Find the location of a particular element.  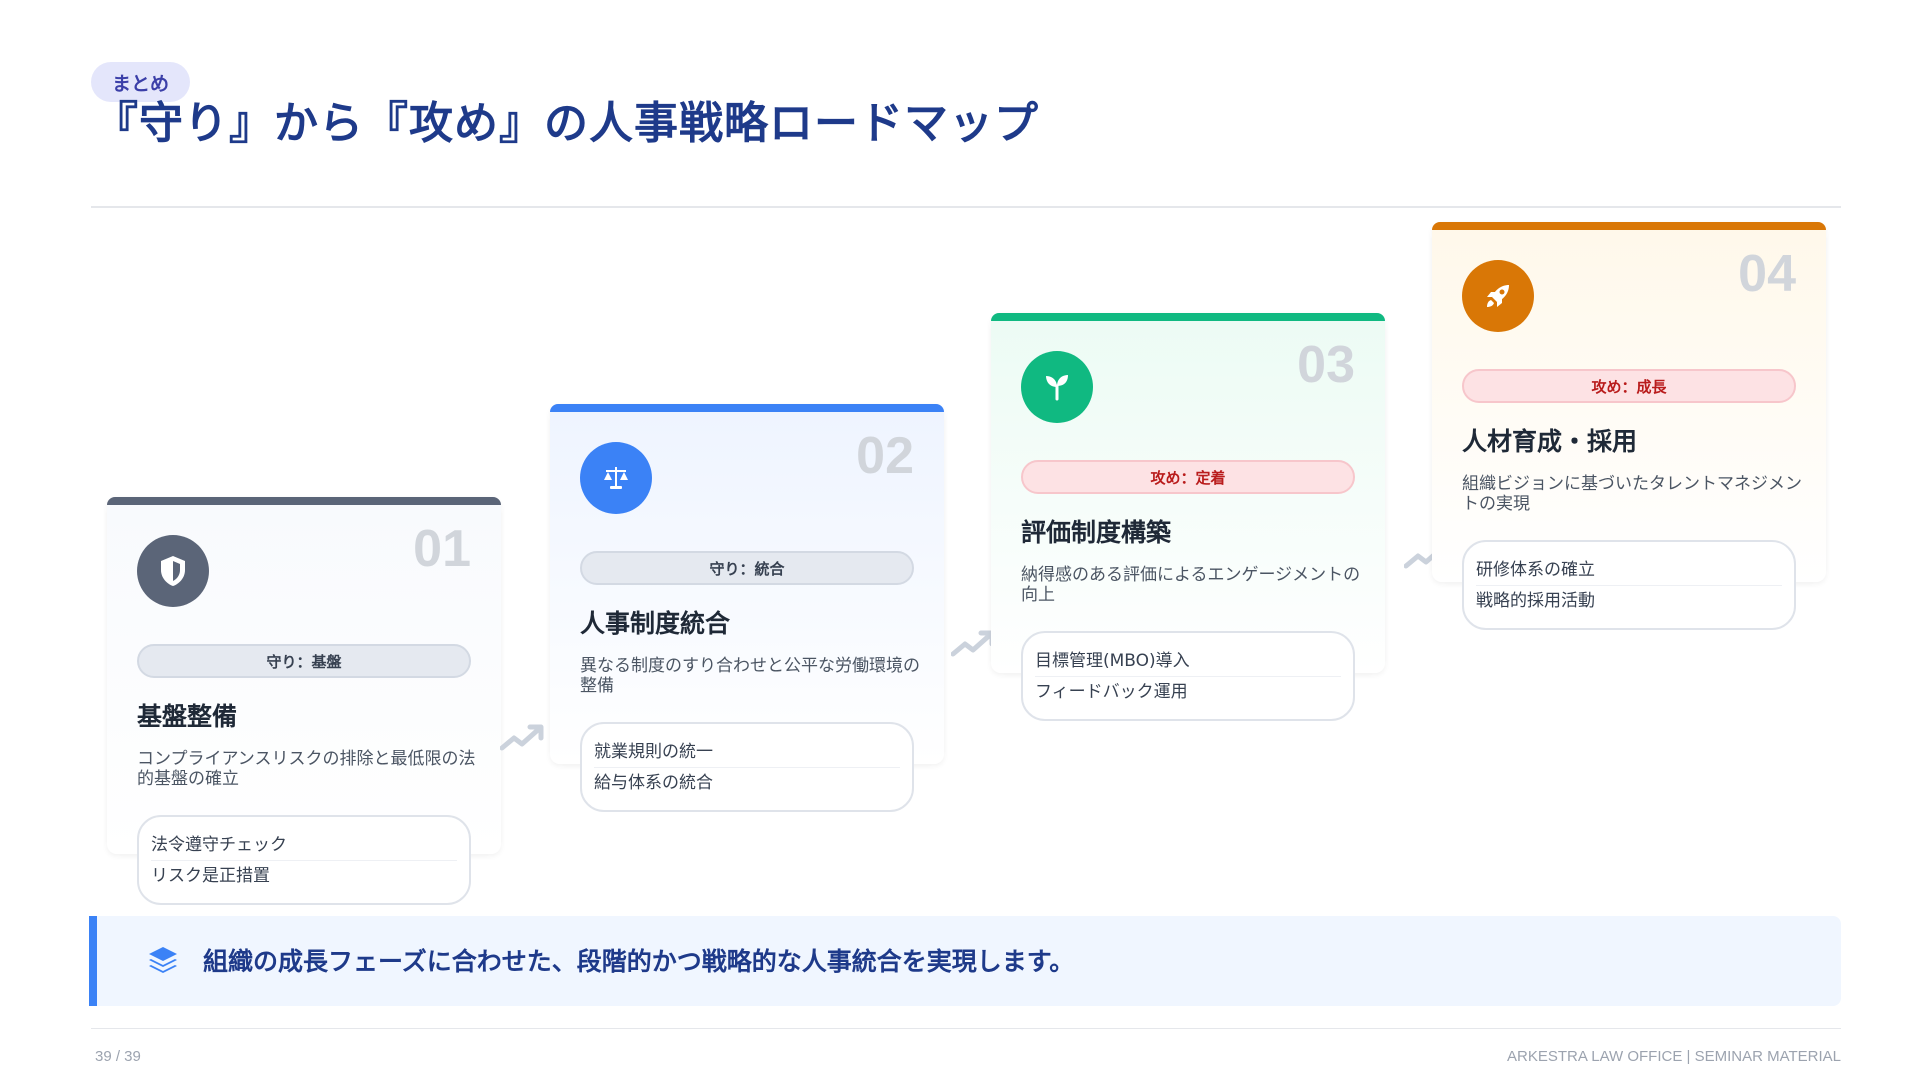

list-item: 戦略的採用活動 is located at coordinates (1629, 600).